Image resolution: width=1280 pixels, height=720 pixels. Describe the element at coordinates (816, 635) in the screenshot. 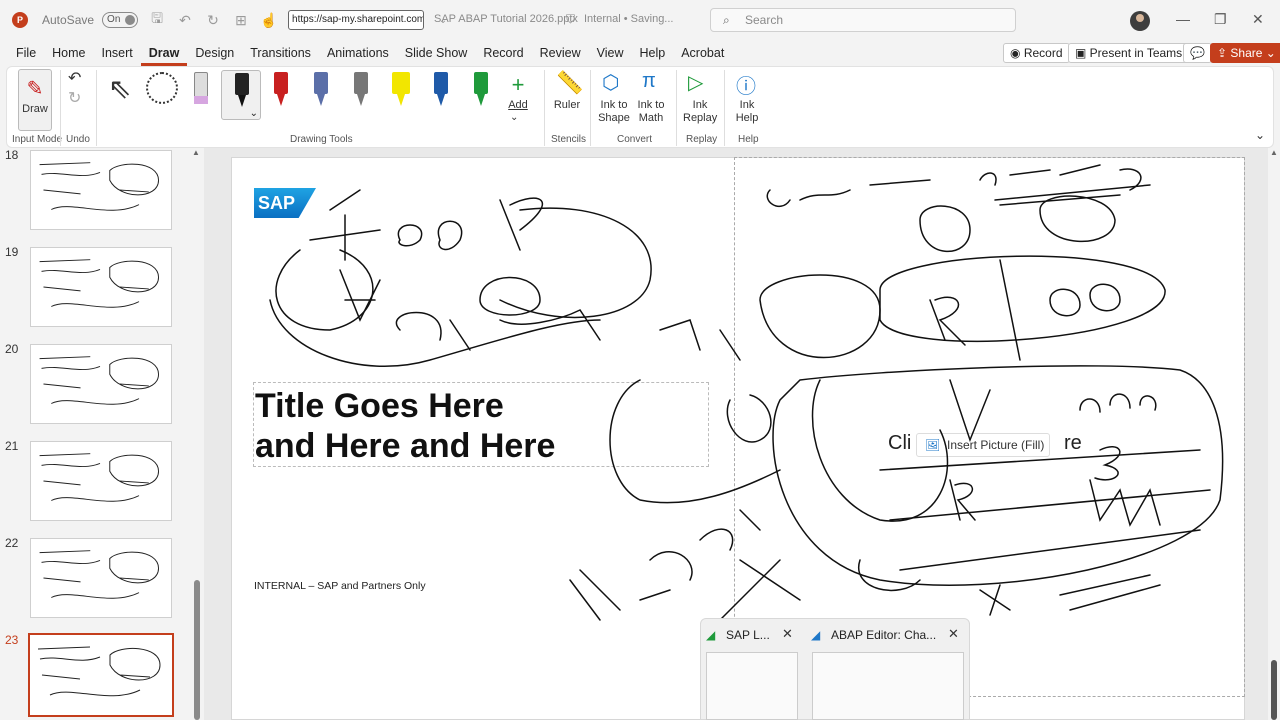

I see `abap-editor-icon: ◢` at that location.